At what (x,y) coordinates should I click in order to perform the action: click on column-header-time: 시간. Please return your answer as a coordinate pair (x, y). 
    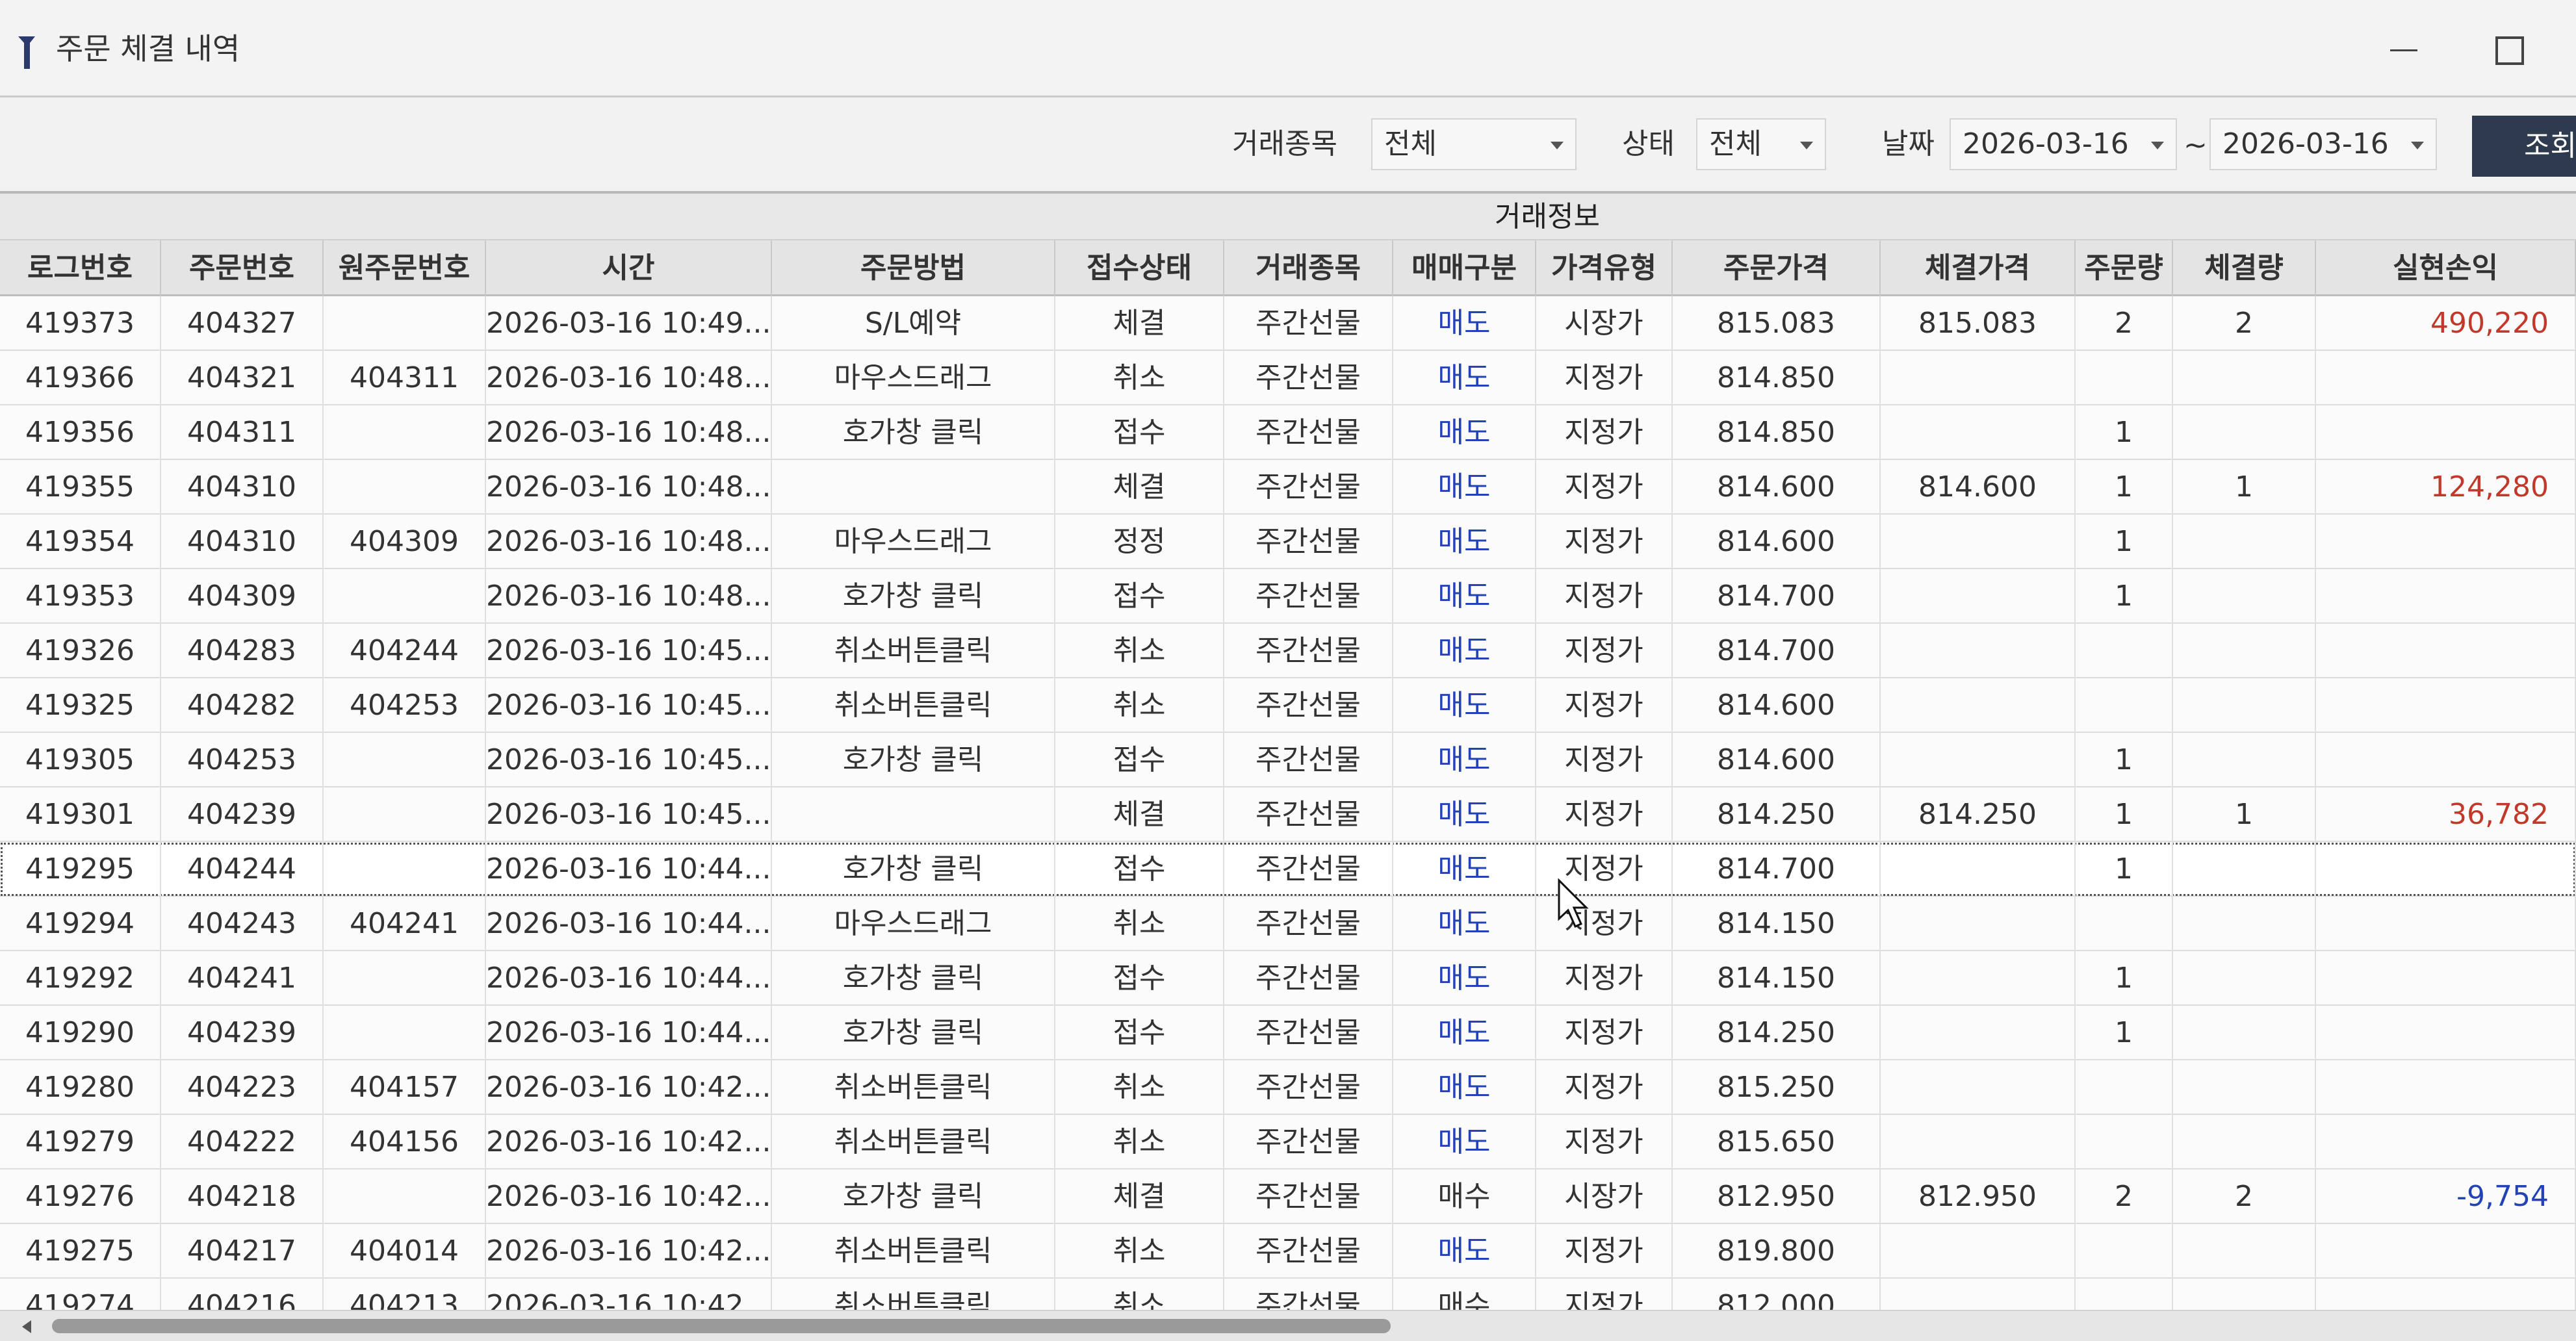
    Looking at the image, I should click on (629, 268).